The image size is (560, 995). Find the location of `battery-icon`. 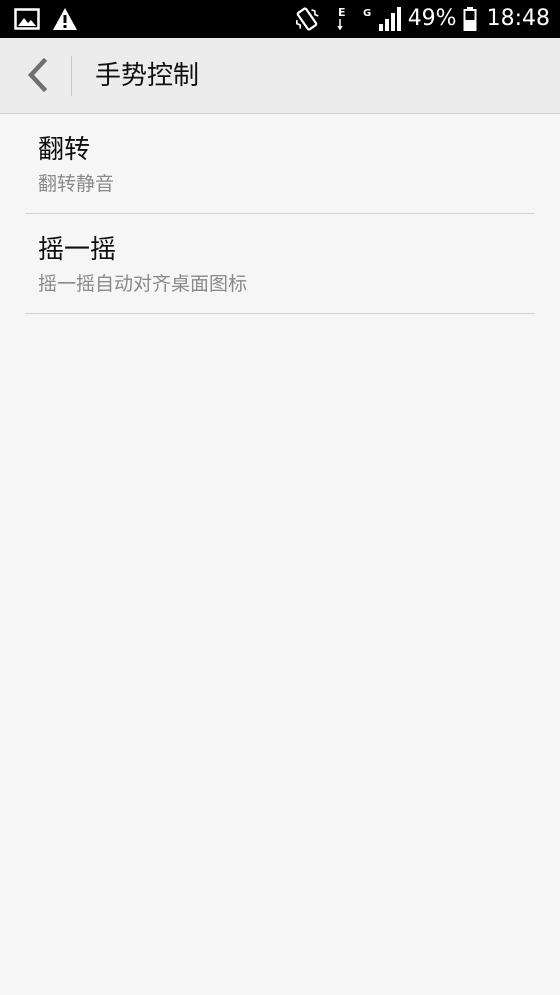

battery-icon is located at coordinates (470, 19).